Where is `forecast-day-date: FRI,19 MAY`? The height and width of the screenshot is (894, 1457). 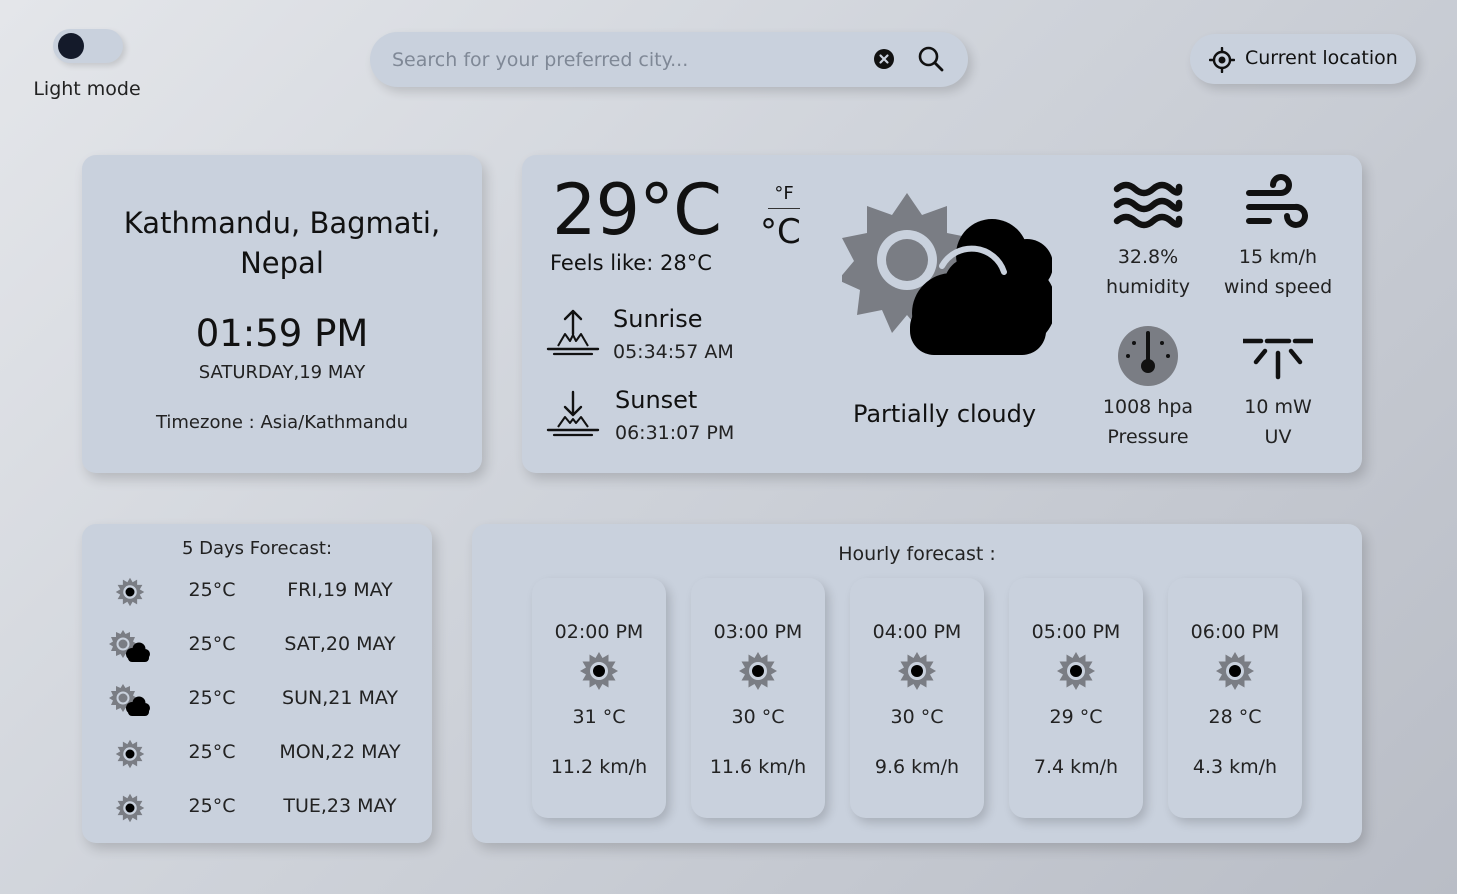 forecast-day-date: FRI,19 MAY is located at coordinates (340, 590).